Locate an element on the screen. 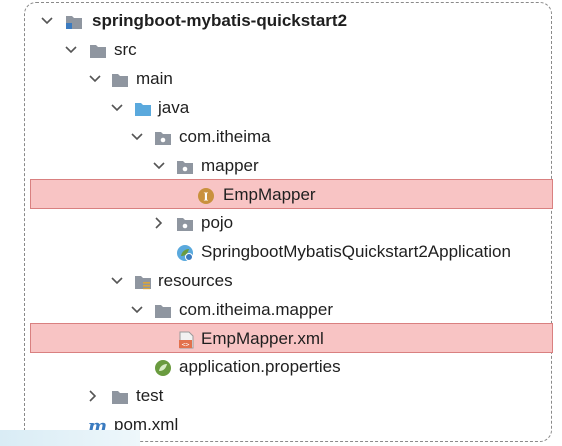 Image resolution: width=562 pixels, height=446 pixels. tree-node-test: test is located at coordinates (281, 395).